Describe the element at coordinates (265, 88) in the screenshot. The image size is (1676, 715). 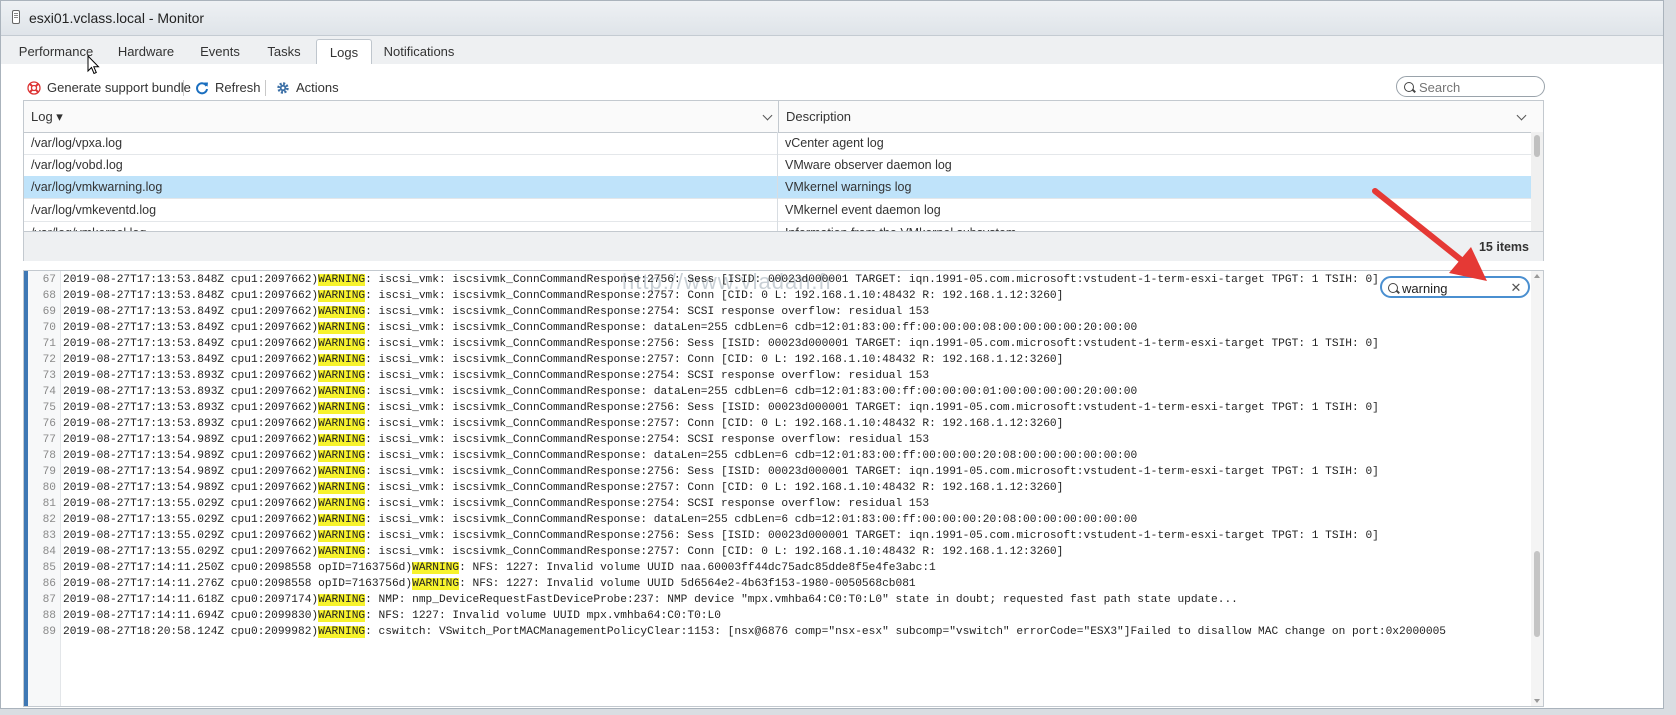
I see `toolbar-separator` at that location.